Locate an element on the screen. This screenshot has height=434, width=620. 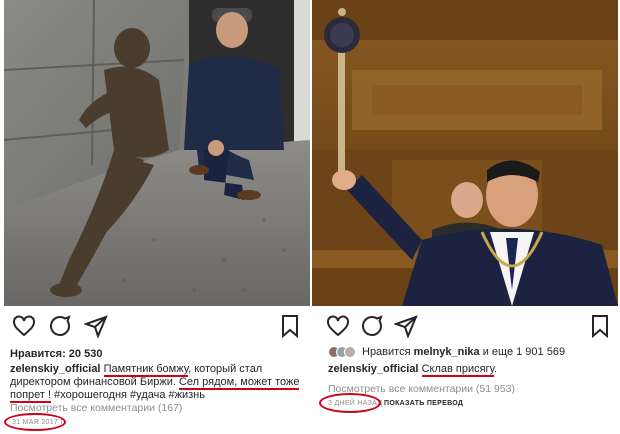
liker-avatars is located at coordinates (342, 352).